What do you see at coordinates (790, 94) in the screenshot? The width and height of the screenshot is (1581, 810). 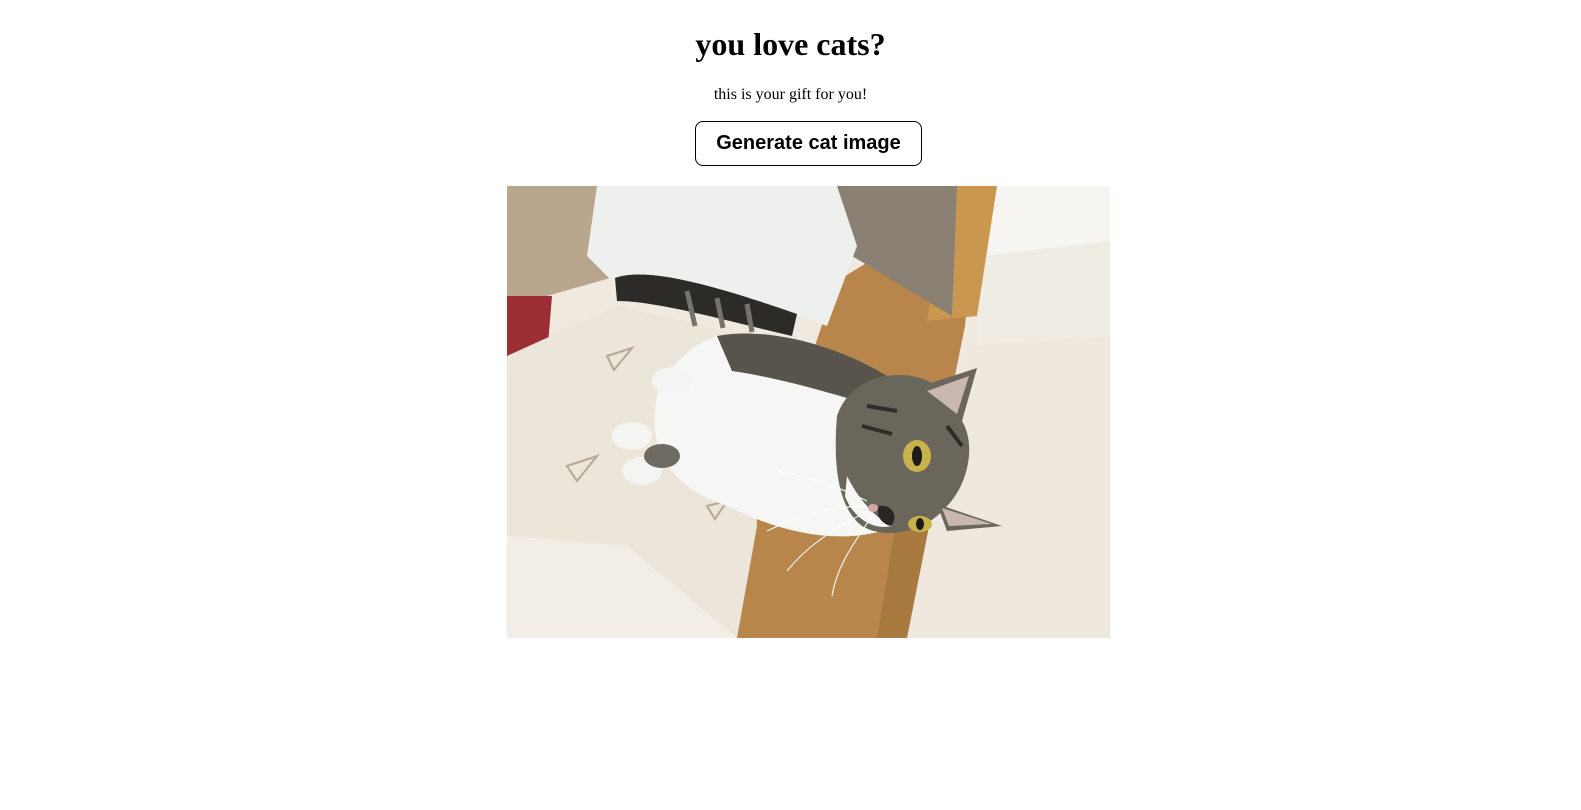 I see `page-subtitle: this is your gift for you!` at bounding box center [790, 94].